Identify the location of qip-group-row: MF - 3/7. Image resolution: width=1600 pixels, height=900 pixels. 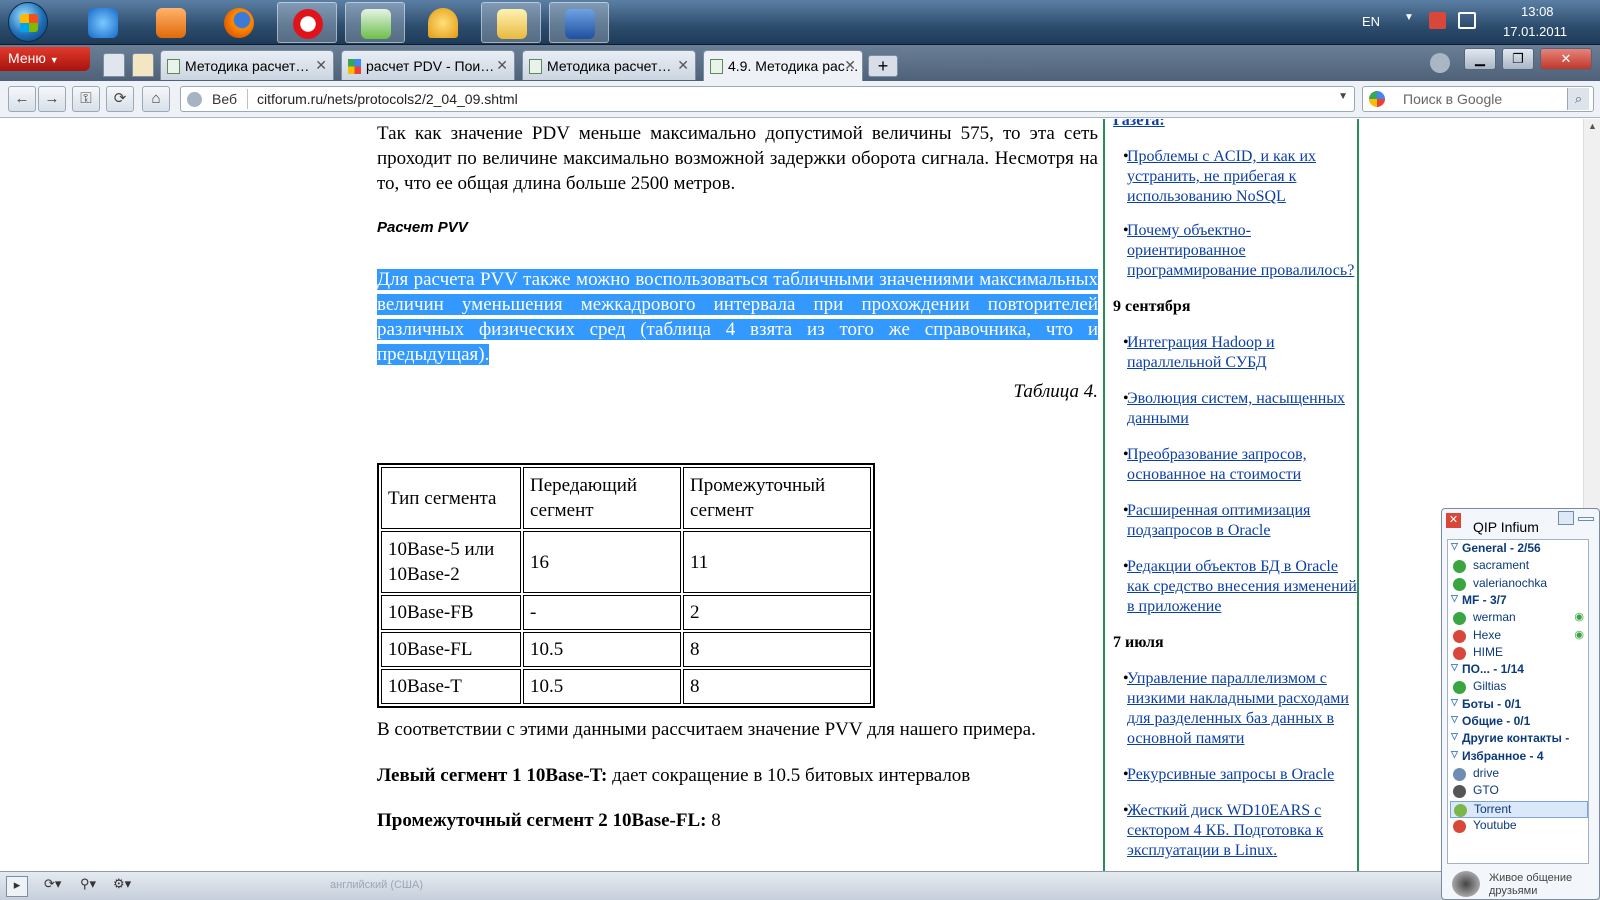
(1519, 601).